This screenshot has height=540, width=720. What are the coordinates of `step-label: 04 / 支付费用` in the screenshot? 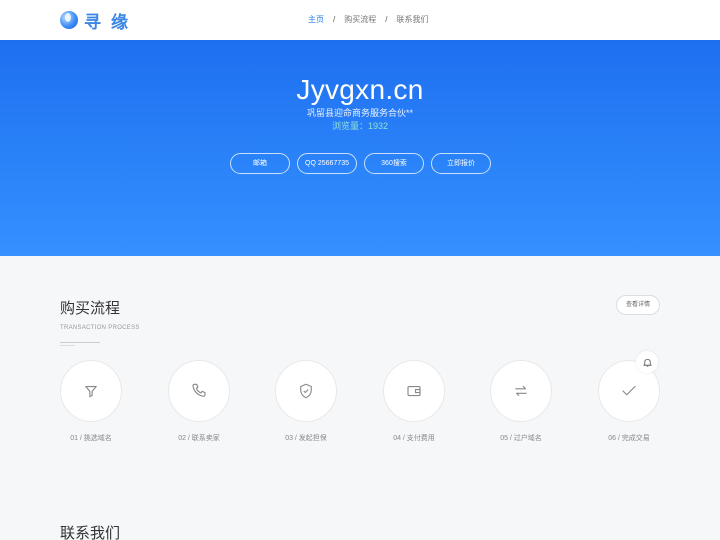 It's located at (414, 438).